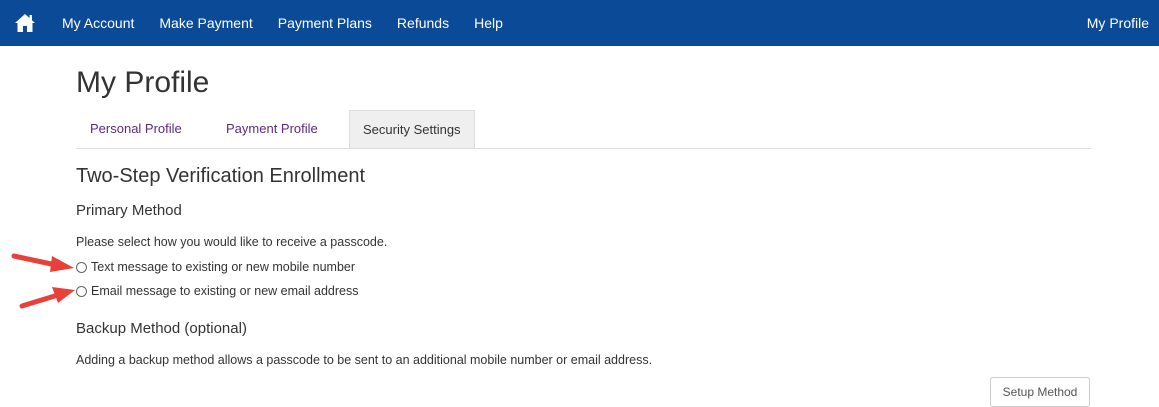 The image size is (1159, 407). Describe the element at coordinates (1040, 392) in the screenshot. I see `setup-method-button: Setup Method` at that location.